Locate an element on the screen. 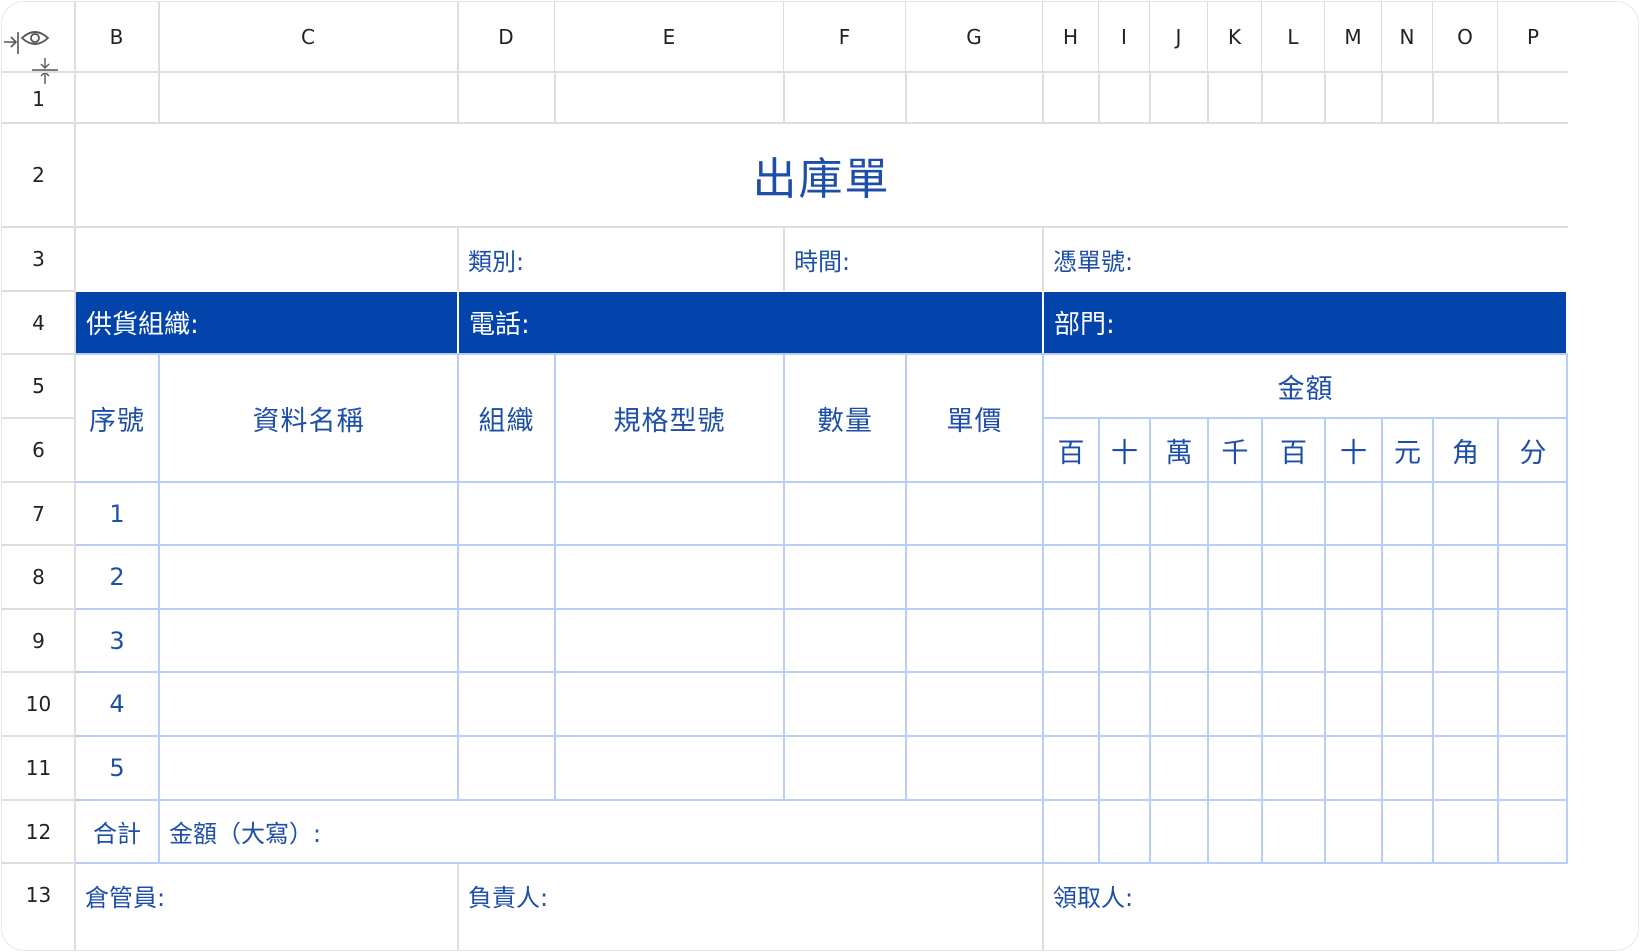 The width and height of the screenshot is (1640, 952). total-label: 合計 is located at coordinates (117, 831).